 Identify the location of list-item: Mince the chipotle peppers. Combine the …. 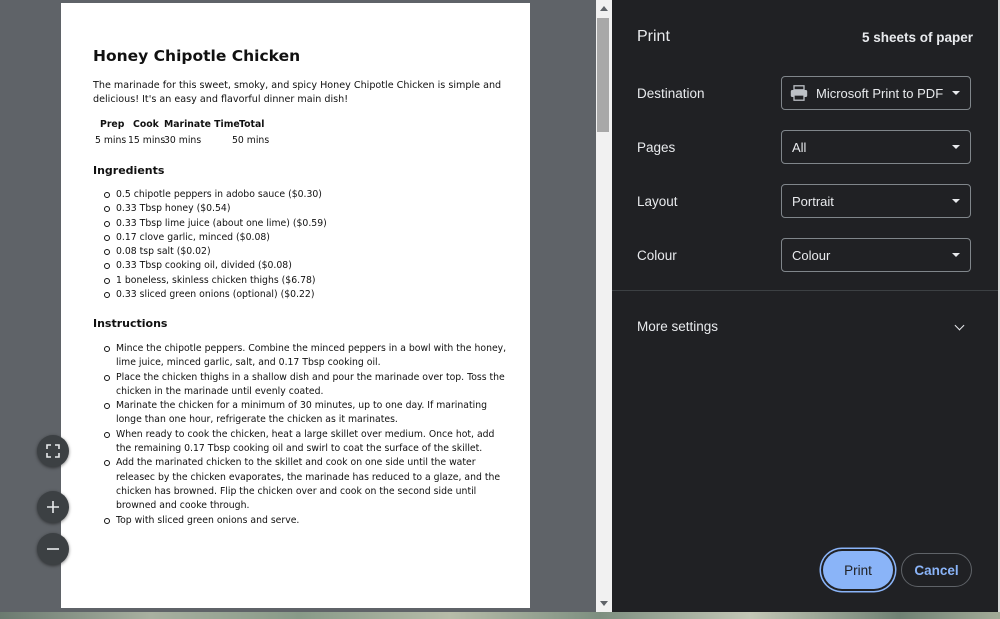
(306, 356).